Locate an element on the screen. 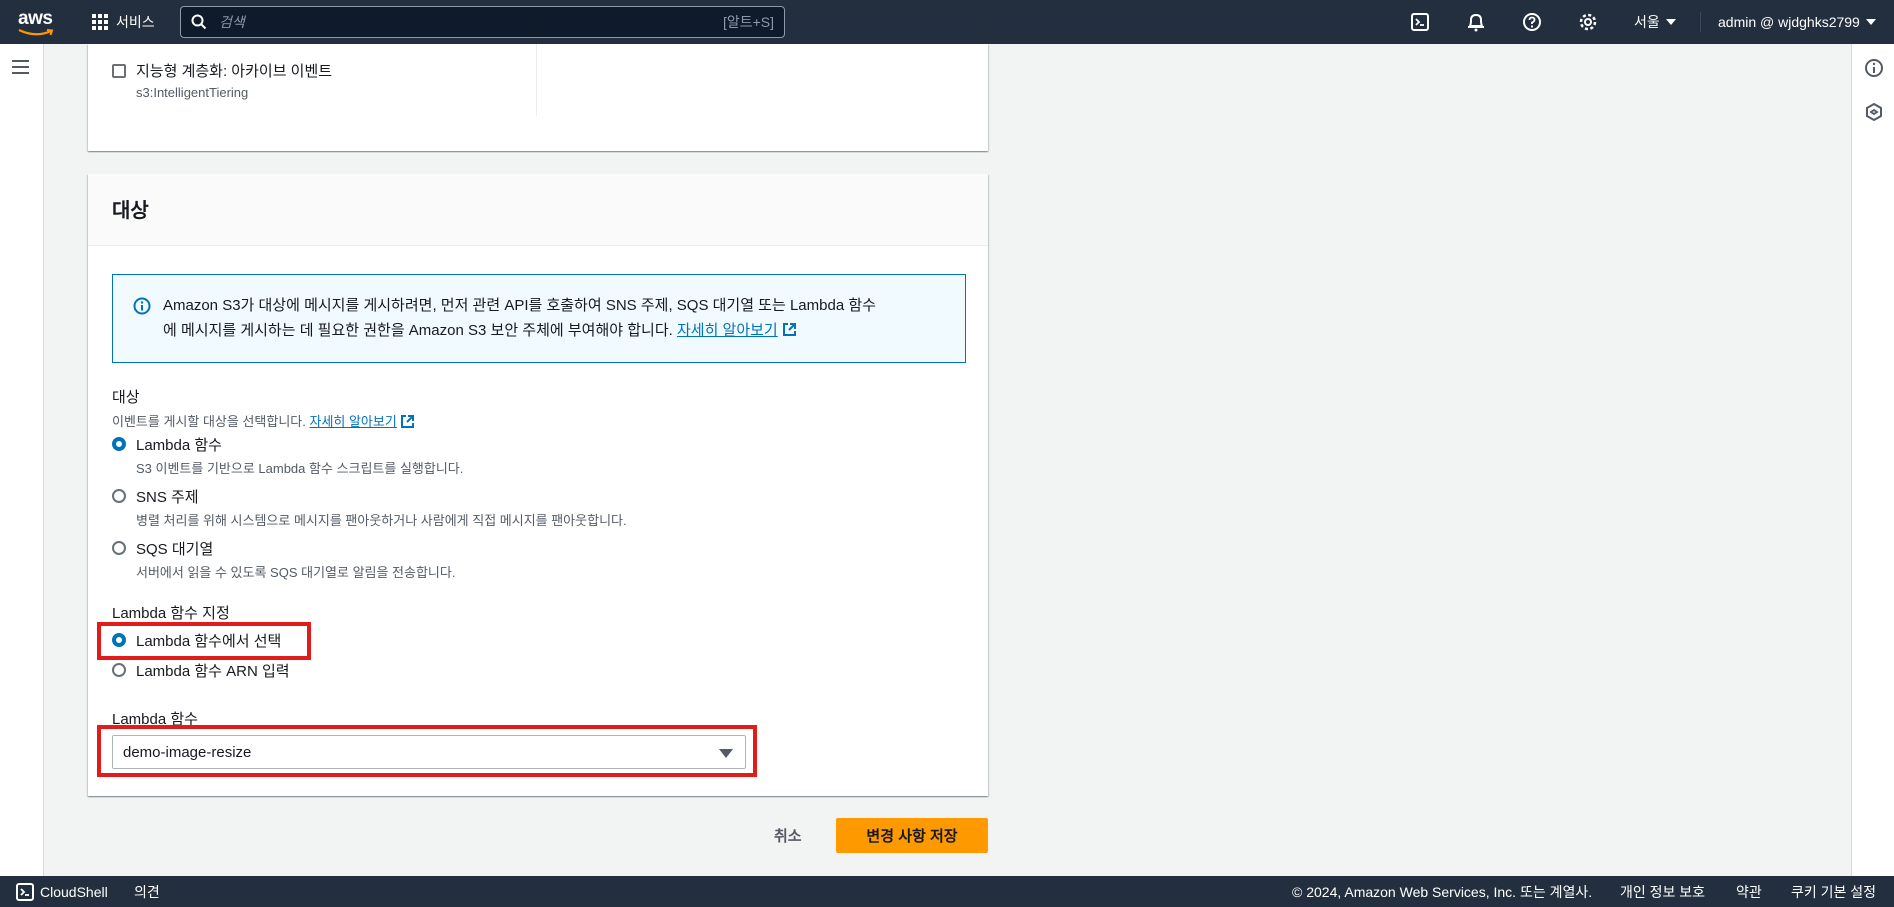 The image size is (1894, 907). sns-radio is located at coordinates (119, 496).